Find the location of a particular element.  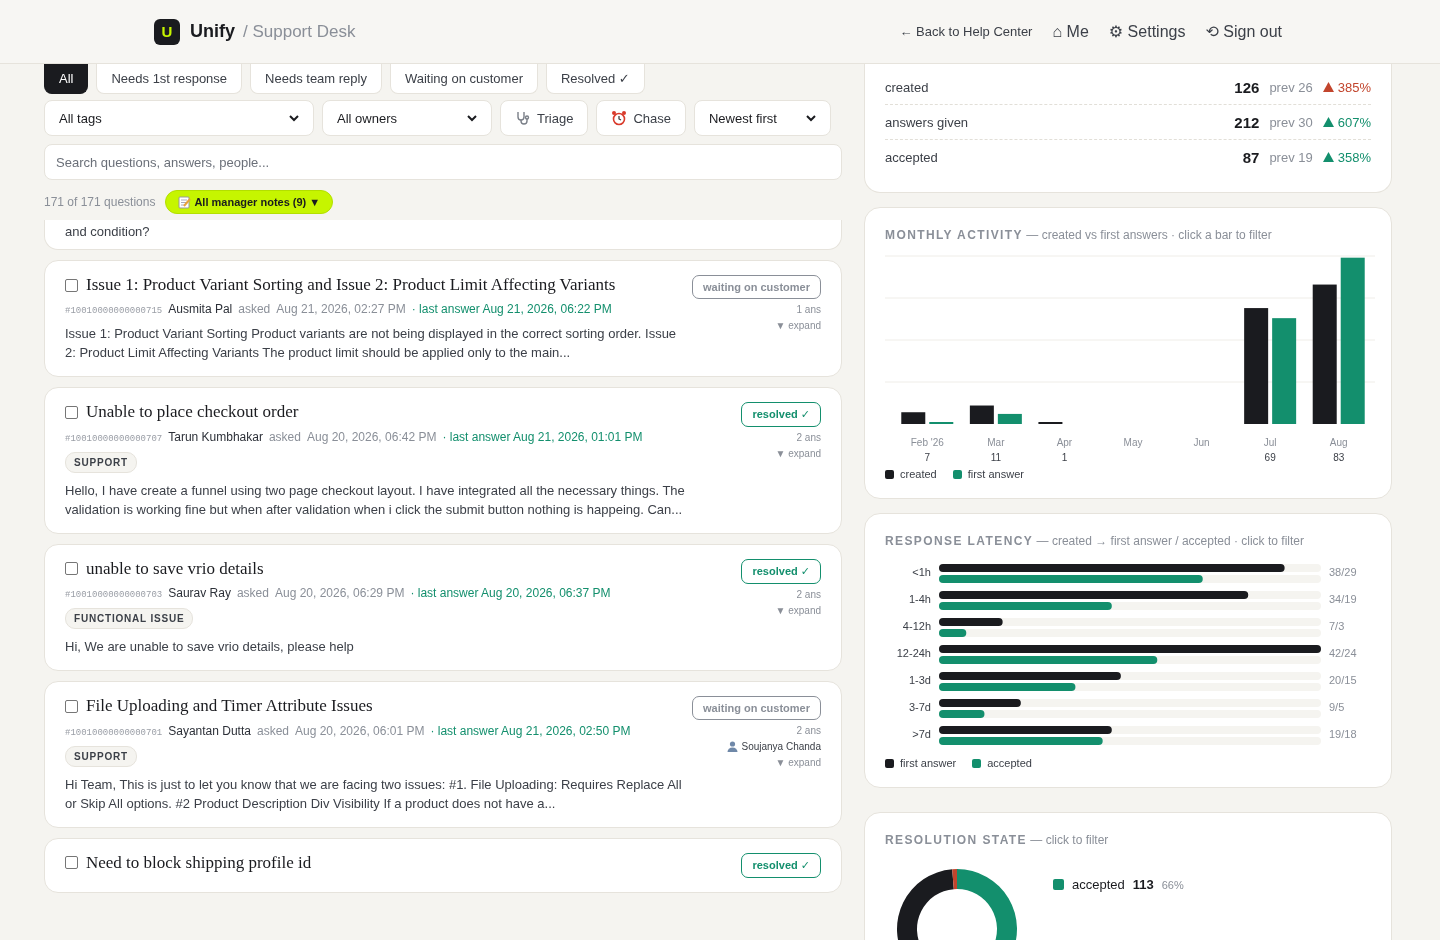

author-name: Sayantan Dutta is located at coordinates (209, 730).